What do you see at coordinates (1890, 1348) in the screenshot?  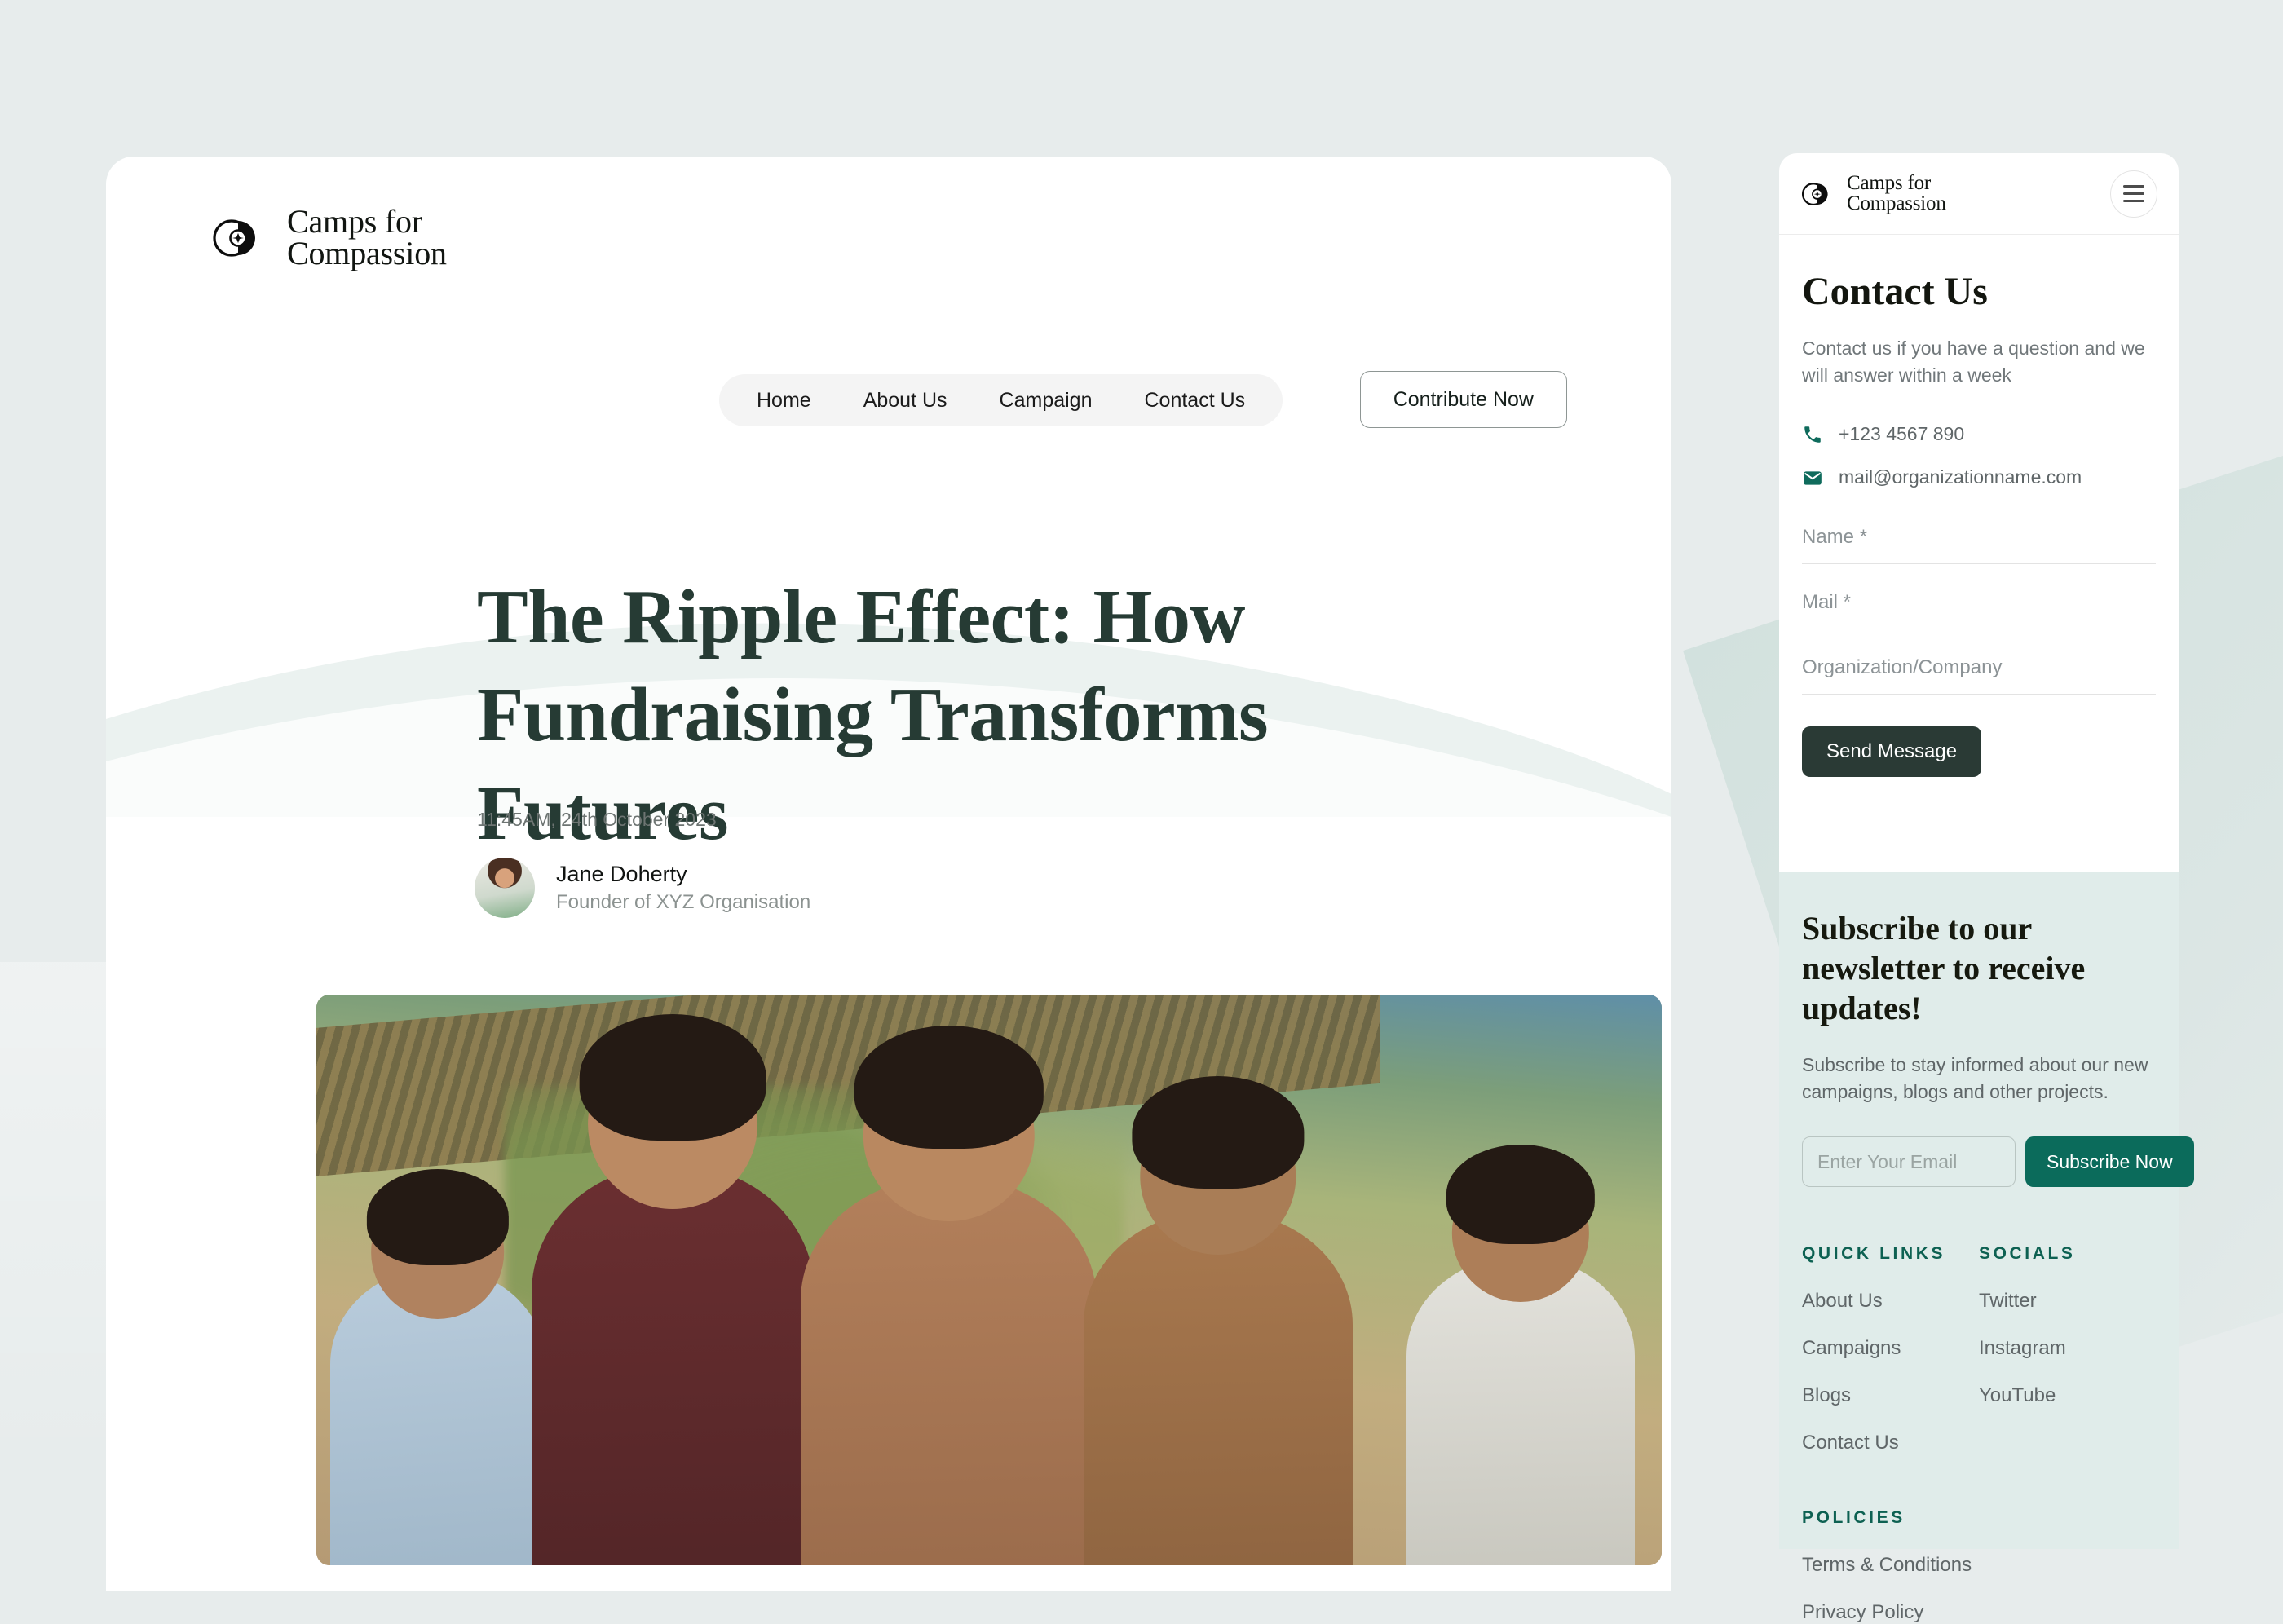 I see `footer-link-campaigns: Campaigns` at bounding box center [1890, 1348].